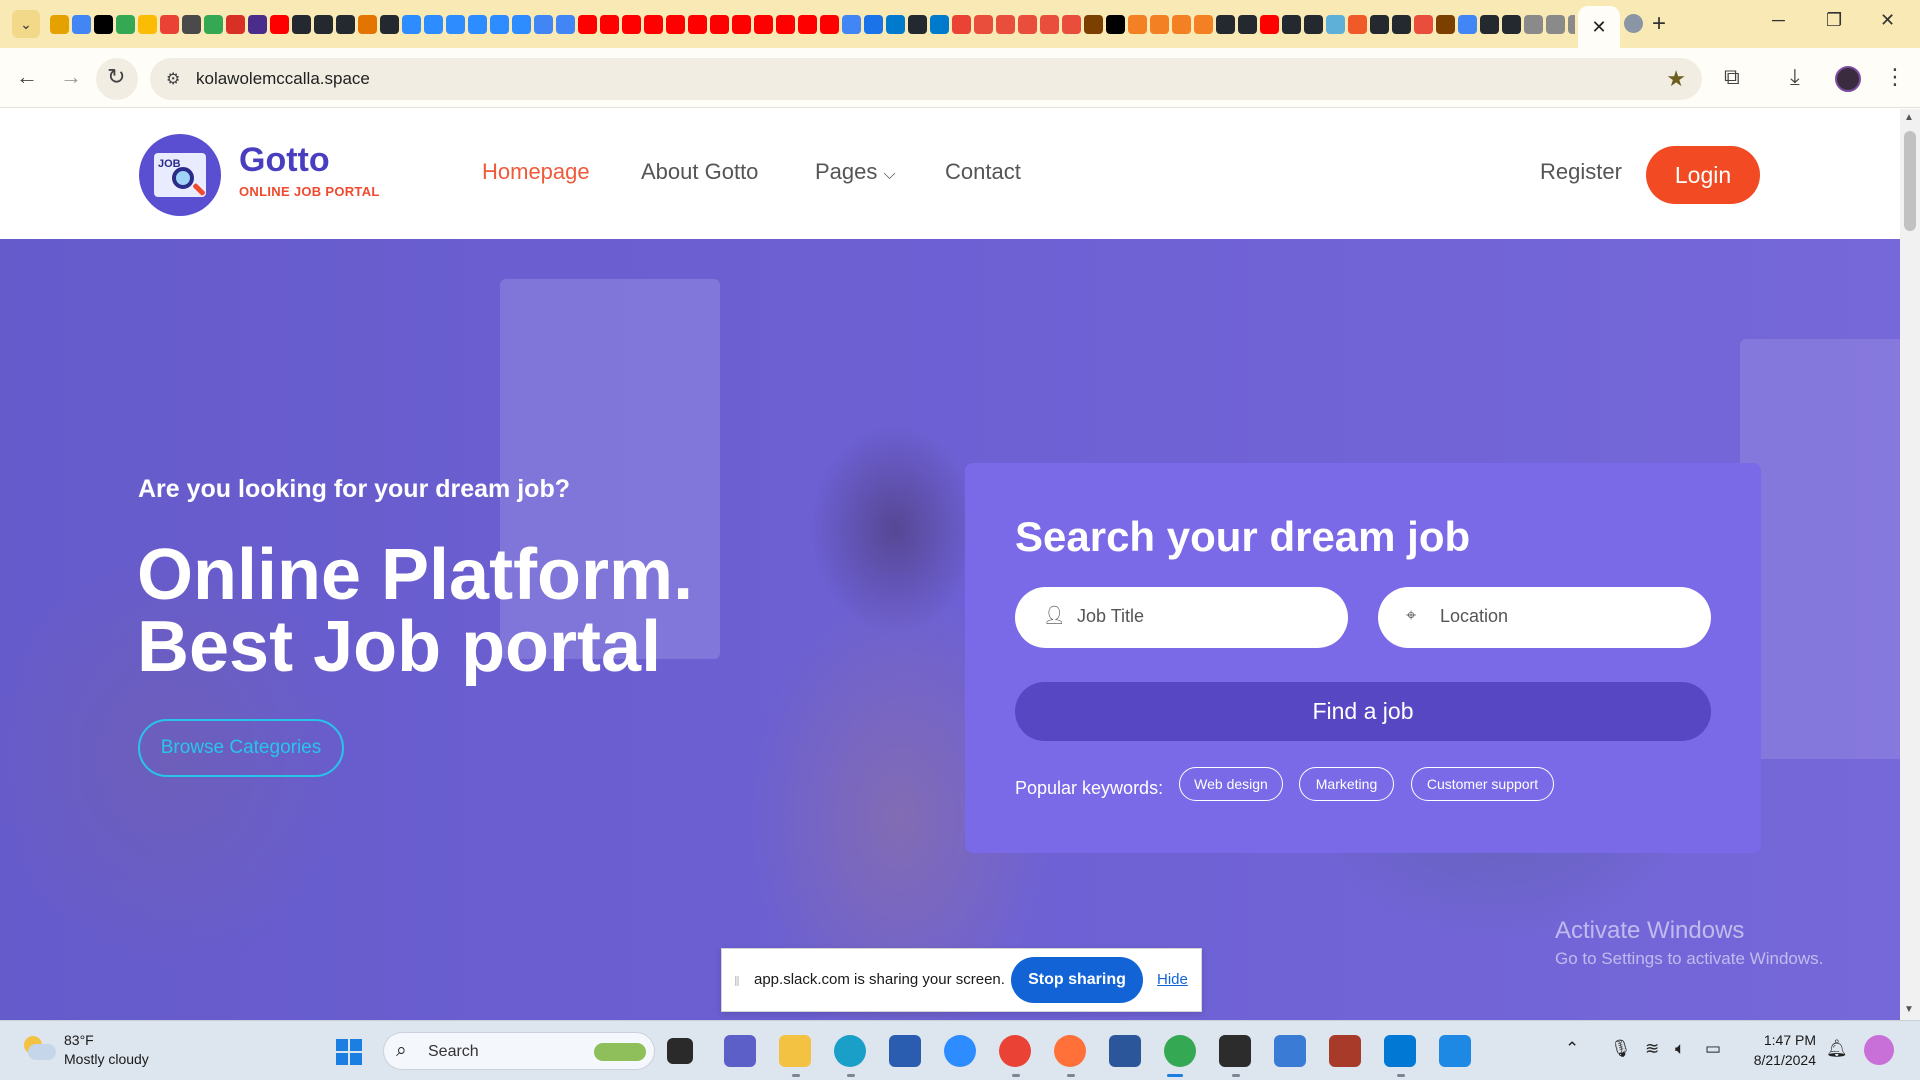 This screenshot has height=1080, width=1920. What do you see at coordinates (116, 77) in the screenshot?
I see `reload-icon: ↻` at bounding box center [116, 77].